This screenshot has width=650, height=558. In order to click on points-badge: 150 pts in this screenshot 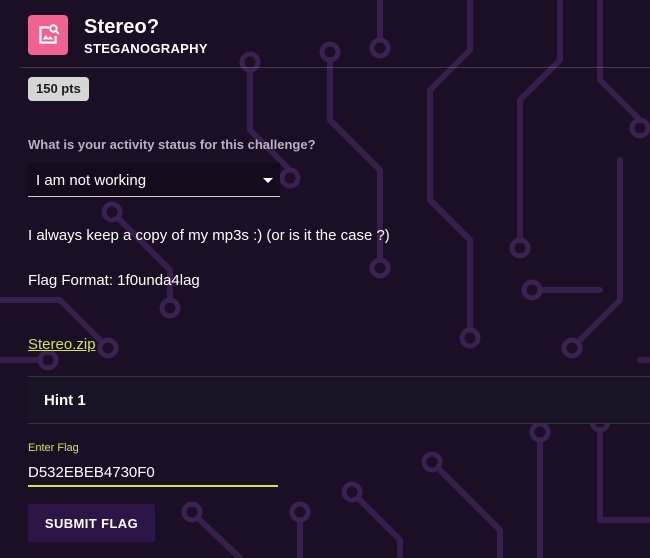, I will do `click(58, 89)`.